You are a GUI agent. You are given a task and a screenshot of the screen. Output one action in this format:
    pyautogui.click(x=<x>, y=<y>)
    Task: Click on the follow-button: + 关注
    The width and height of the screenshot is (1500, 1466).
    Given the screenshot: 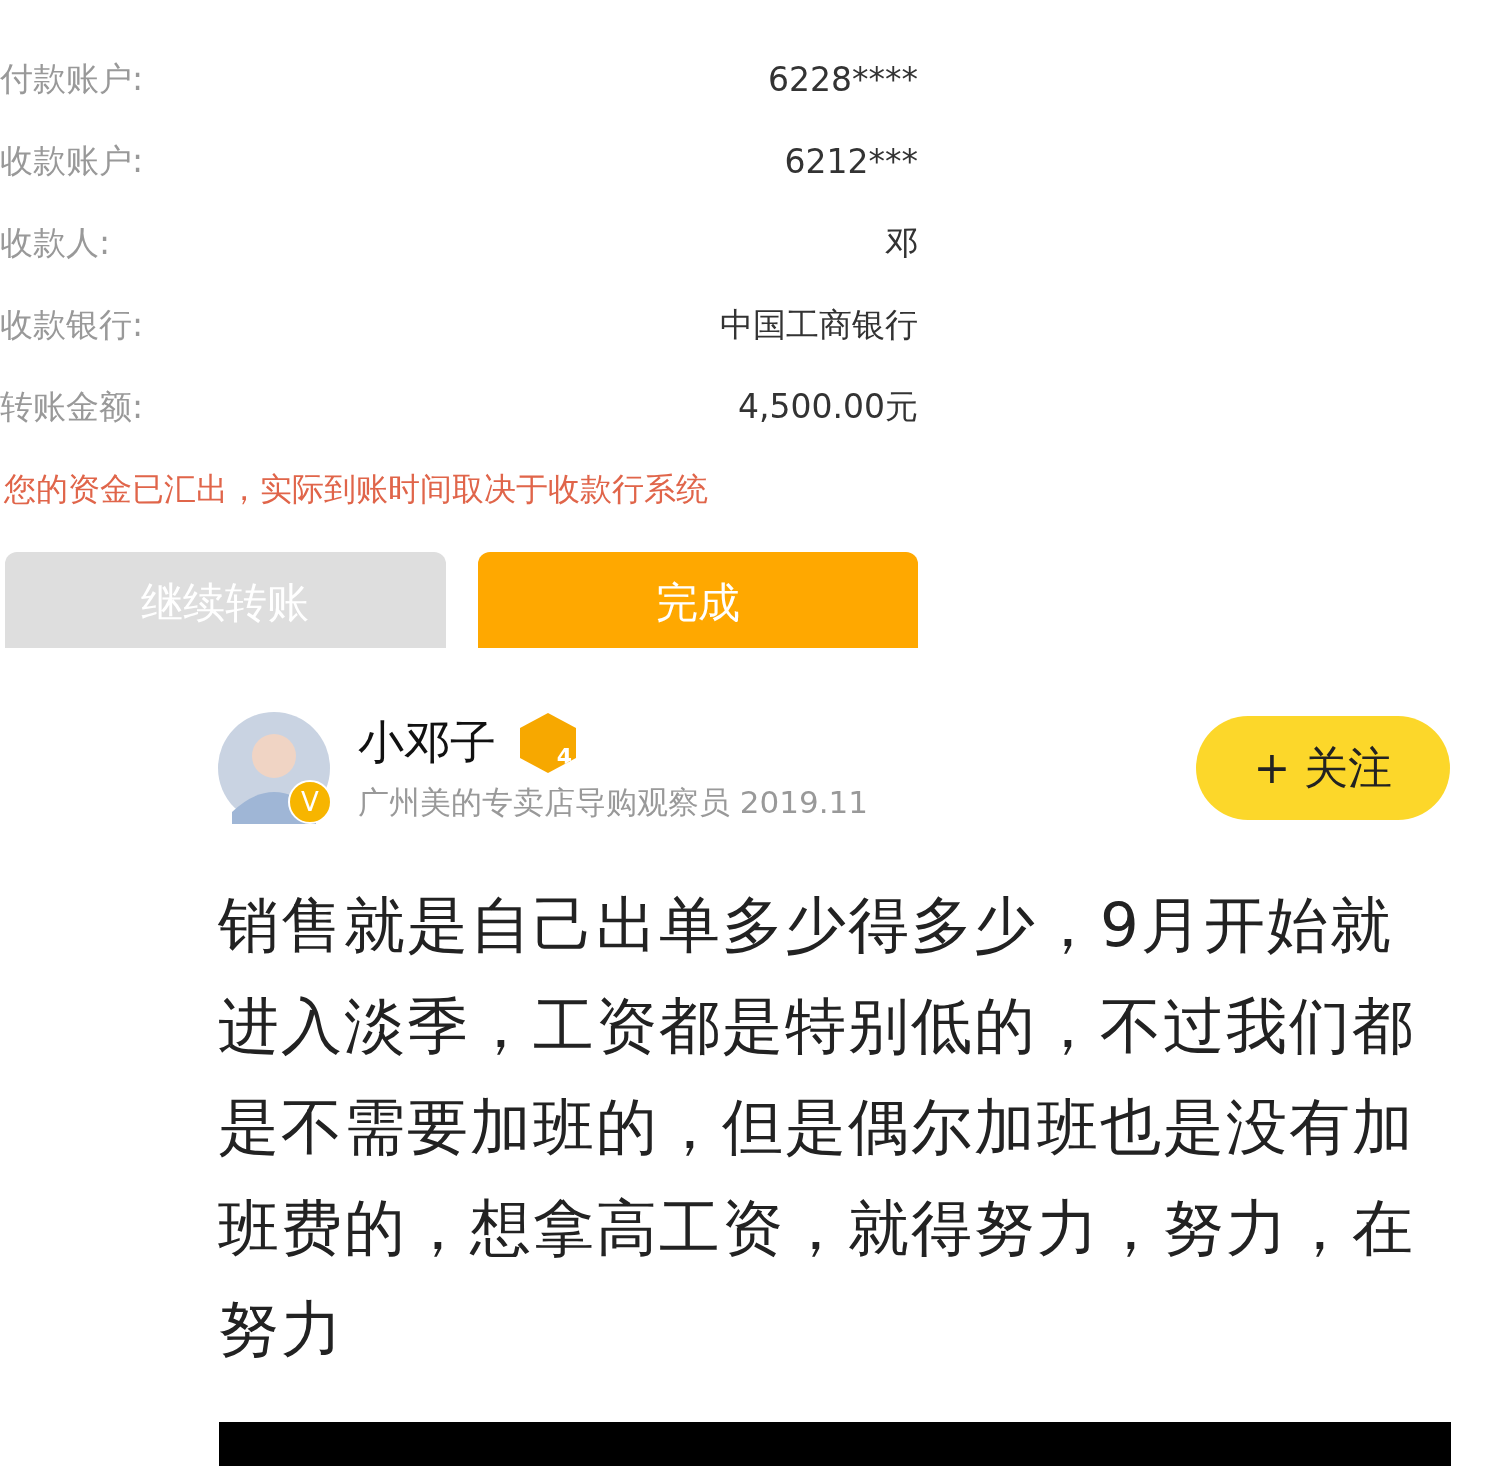 What is the action you would take?
    pyautogui.click(x=1323, y=768)
    